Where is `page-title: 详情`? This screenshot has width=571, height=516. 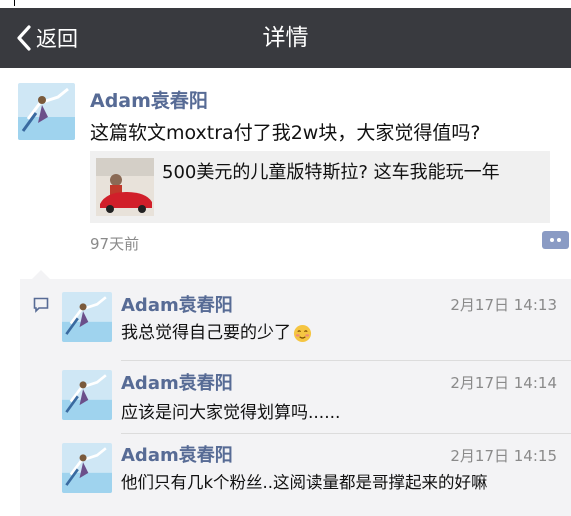 page-title: 详情 is located at coordinates (285, 38).